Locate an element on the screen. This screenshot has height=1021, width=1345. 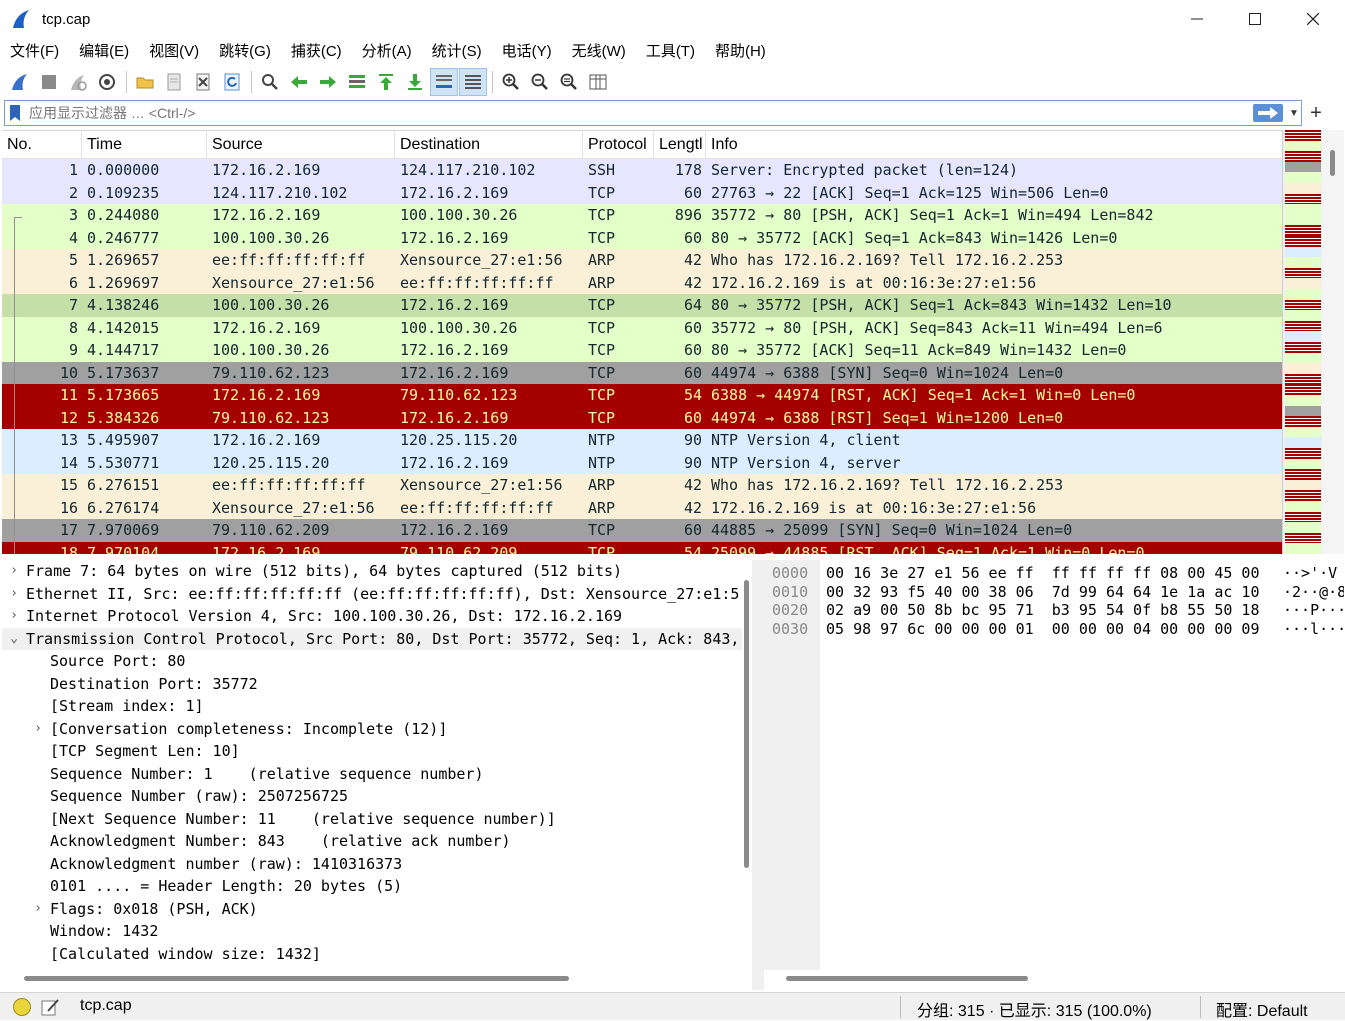
pane-splitter is located at coordinates (758, 775).